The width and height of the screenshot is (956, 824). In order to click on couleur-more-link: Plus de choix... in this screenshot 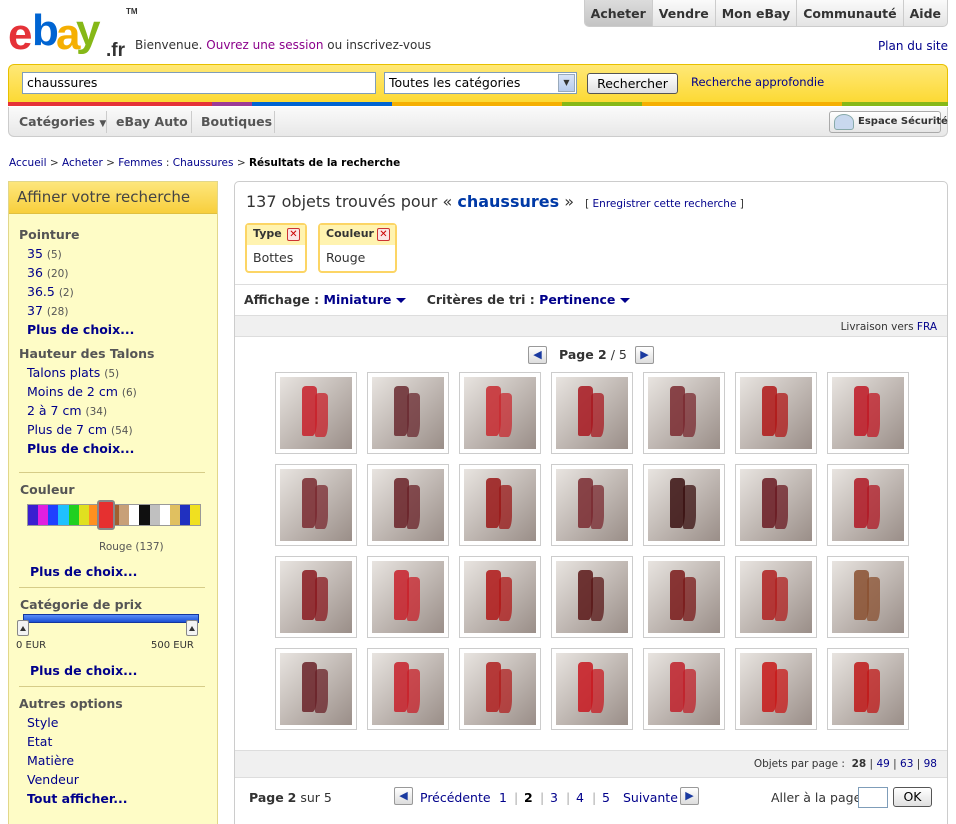, I will do `click(83, 571)`.